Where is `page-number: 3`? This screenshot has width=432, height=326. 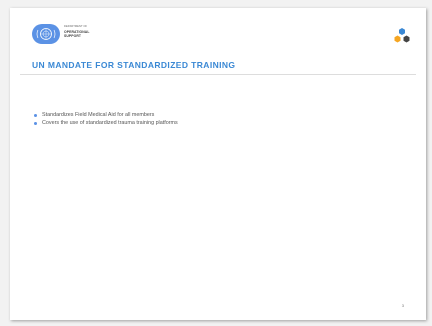
page-number: 3 is located at coordinates (402, 305).